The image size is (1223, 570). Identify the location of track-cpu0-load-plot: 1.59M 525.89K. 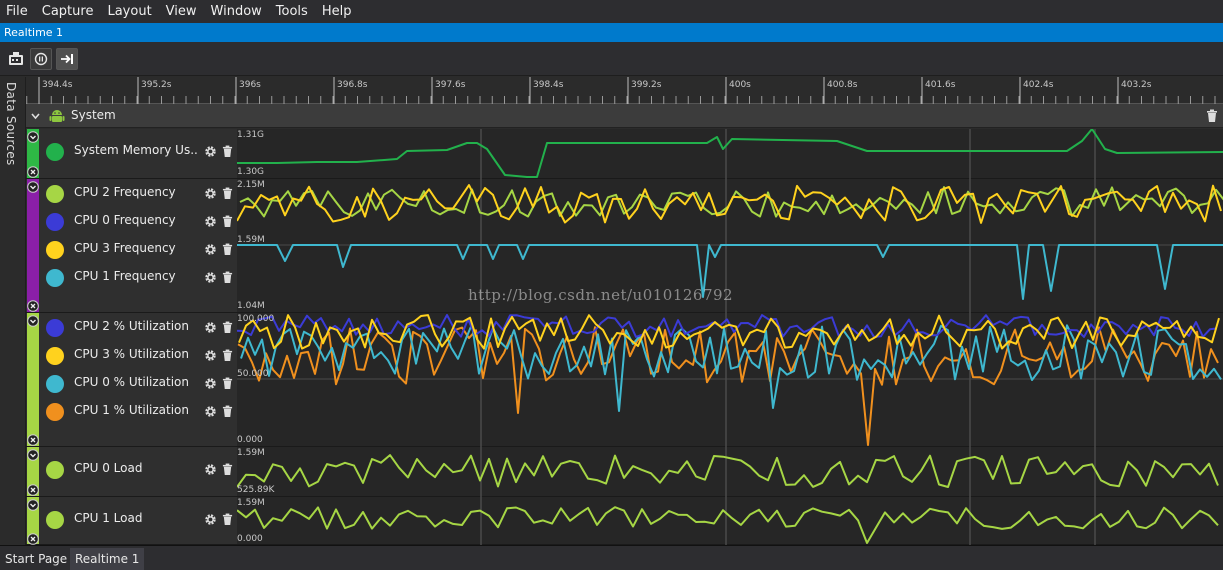
(729, 472).